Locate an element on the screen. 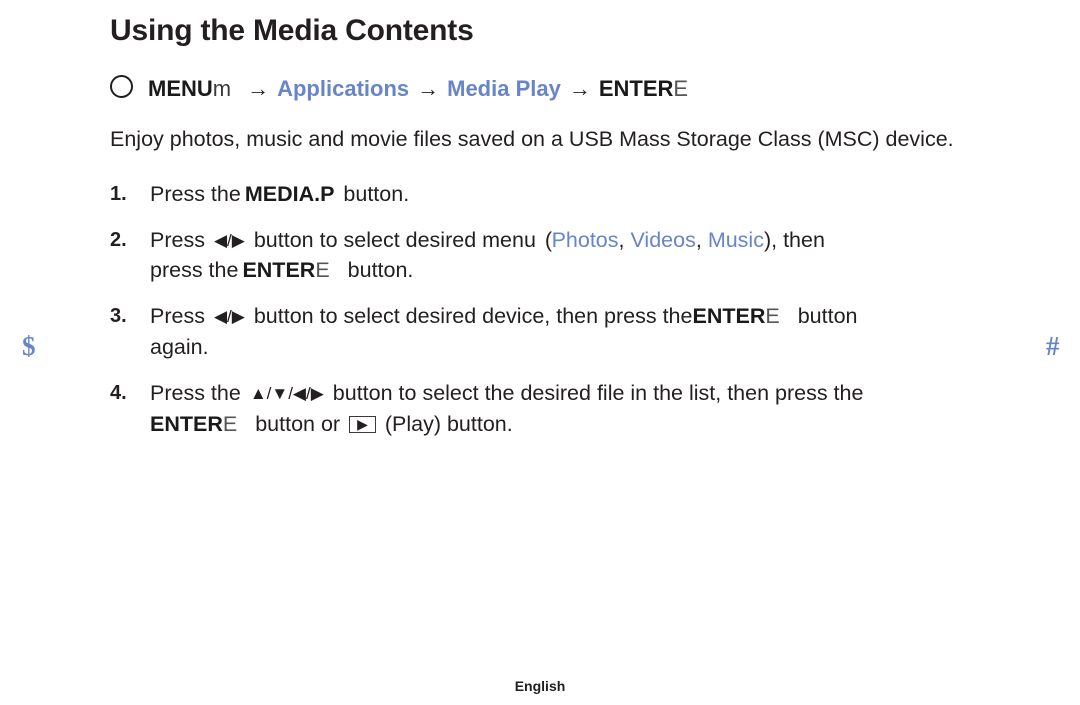 The width and height of the screenshot is (1080, 705). page-footer-language: English is located at coordinates (540, 686).